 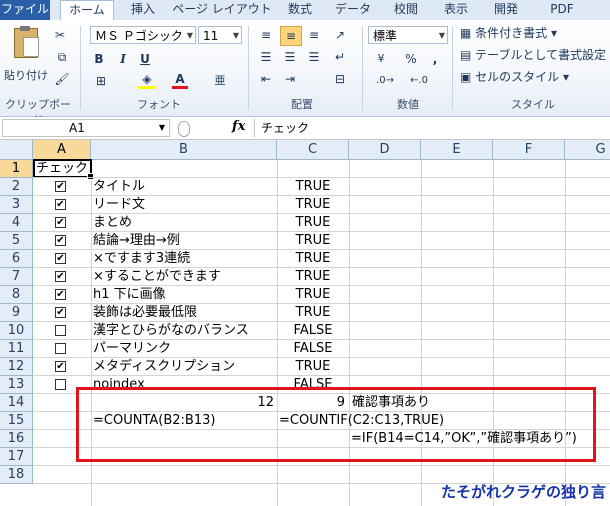 What do you see at coordinates (238, 126) in the screenshot?
I see `insert-function-icon: fx` at bounding box center [238, 126].